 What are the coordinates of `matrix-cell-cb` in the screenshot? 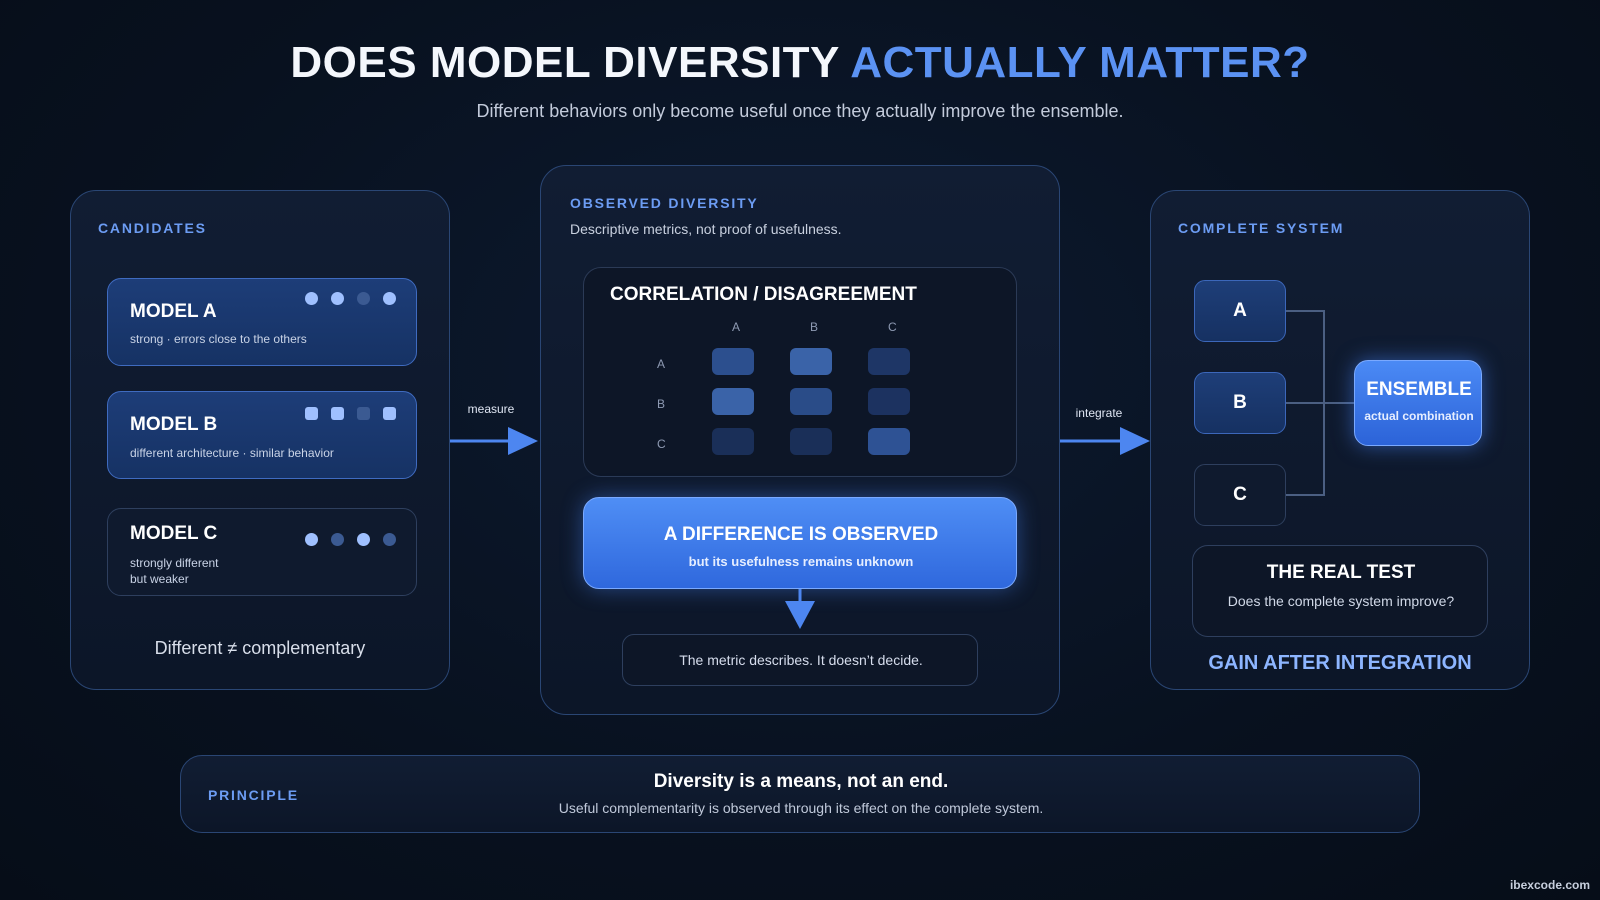 It's located at (811, 441).